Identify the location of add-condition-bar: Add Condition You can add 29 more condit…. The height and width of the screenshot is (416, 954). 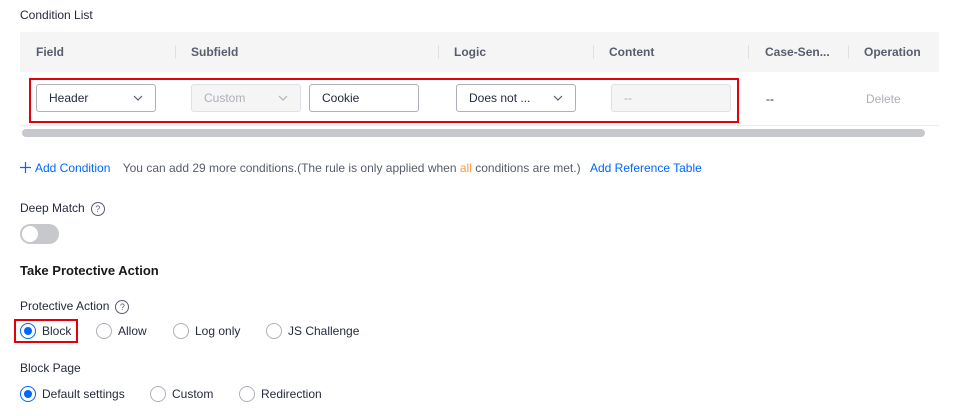
(361, 168).